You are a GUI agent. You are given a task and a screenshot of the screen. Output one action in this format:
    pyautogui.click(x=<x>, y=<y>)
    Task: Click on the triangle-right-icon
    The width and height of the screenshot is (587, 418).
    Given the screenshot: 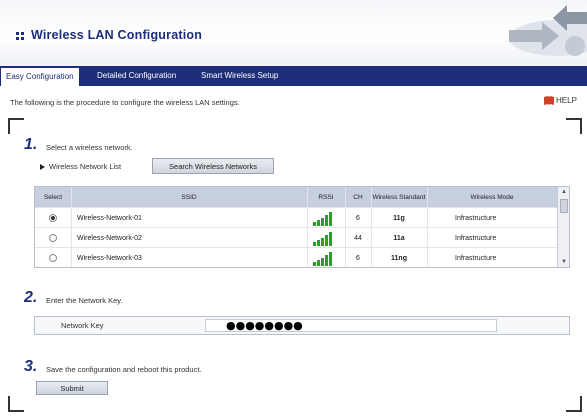 What is the action you would take?
    pyautogui.click(x=42, y=166)
    